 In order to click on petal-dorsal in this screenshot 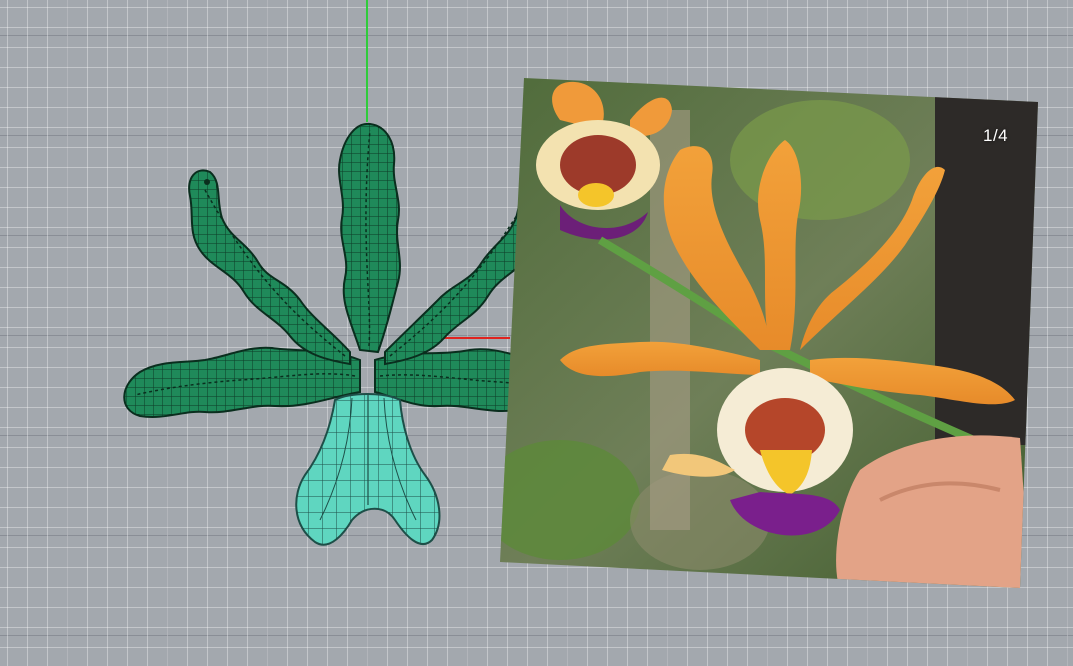, I will do `click(369, 238)`.